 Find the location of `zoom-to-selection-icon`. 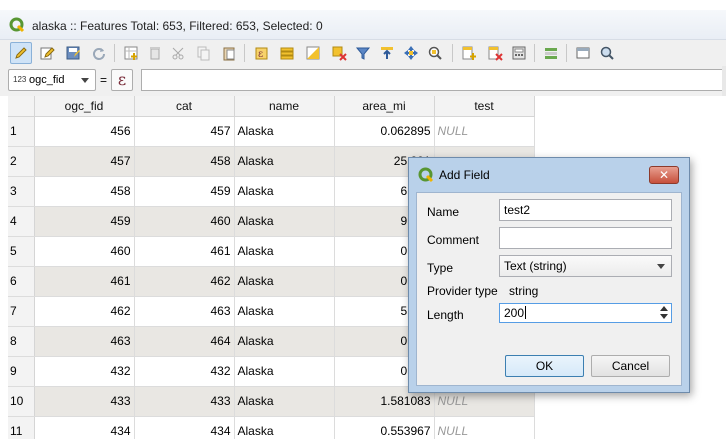

zoom-to-selection-icon is located at coordinates (435, 53).